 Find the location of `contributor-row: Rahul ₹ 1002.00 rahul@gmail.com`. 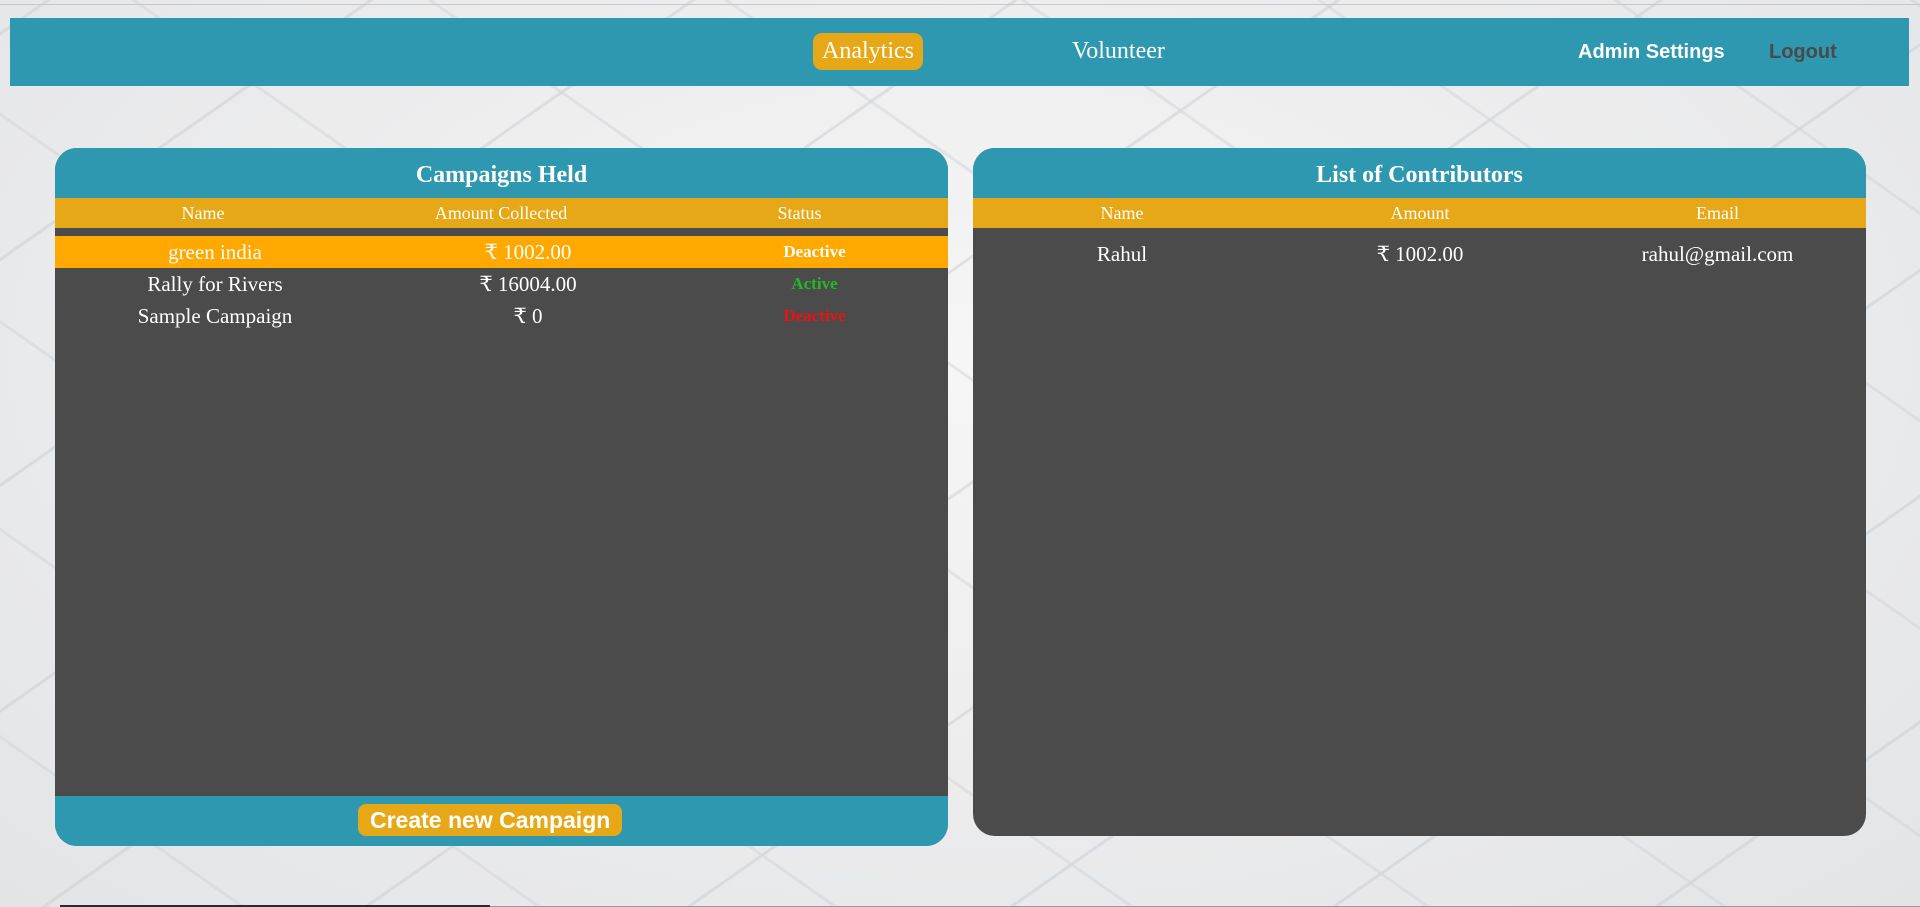

contributor-row: Rahul ₹ 1002.00 rahul@gmail.com is located at coordinates (1419, 254).